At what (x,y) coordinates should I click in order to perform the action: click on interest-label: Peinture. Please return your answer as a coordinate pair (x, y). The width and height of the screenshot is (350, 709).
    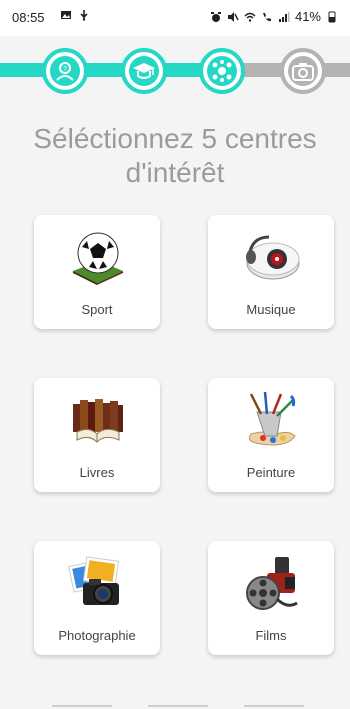
    Looking at the image, I should click on (271, 472).